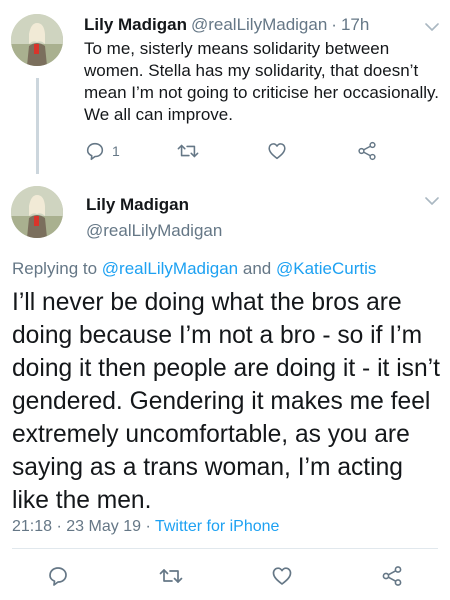 The height and width of the screenshot is (600, 450). I want to click on reply-button, so click(58, 576).